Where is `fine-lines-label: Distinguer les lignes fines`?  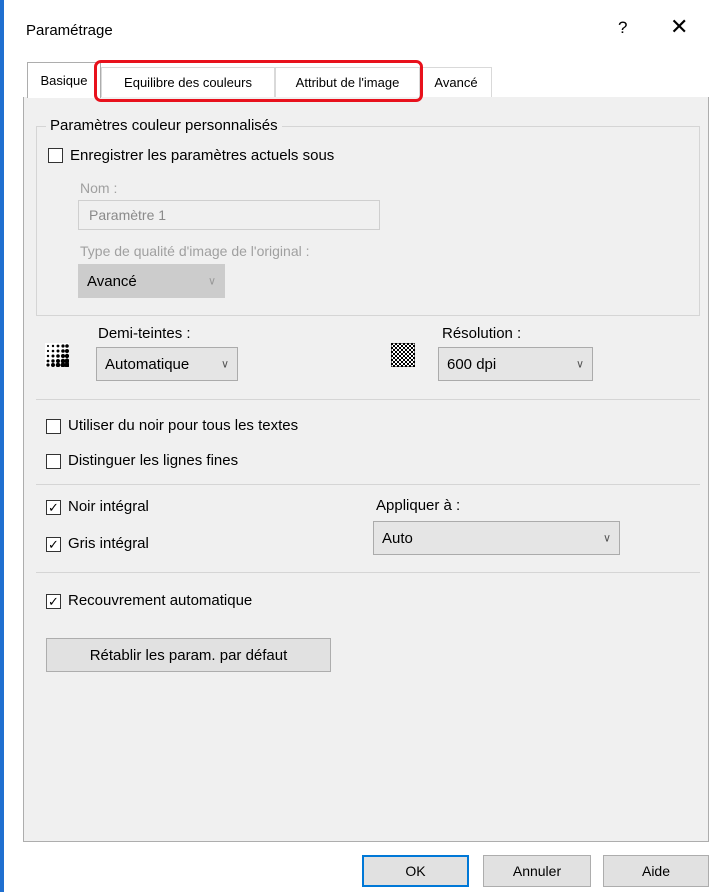
fine-lines-label: Distinguer les lignes fines is located at coordinates (153, 460).